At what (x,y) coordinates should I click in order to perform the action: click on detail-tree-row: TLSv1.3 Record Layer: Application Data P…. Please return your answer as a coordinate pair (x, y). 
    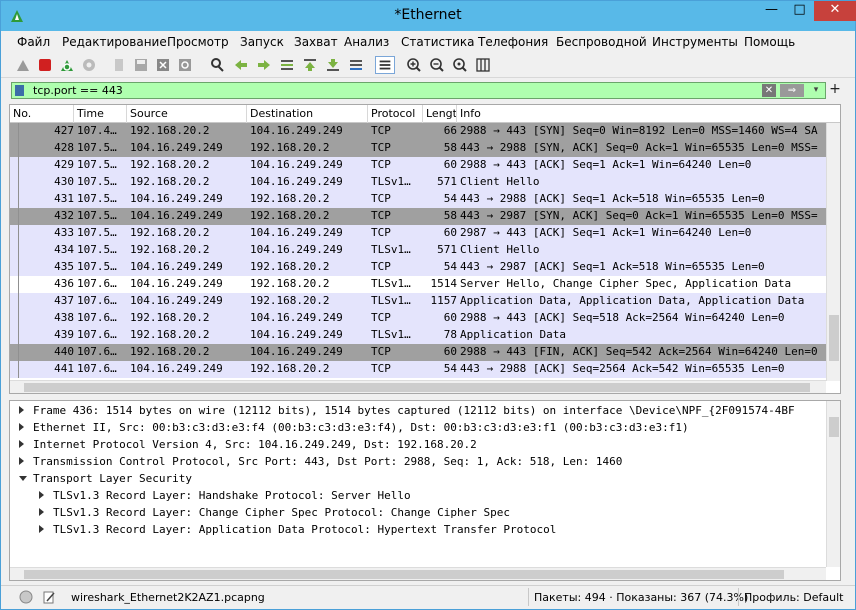
    Looking at the image, I should click on (425, 530).